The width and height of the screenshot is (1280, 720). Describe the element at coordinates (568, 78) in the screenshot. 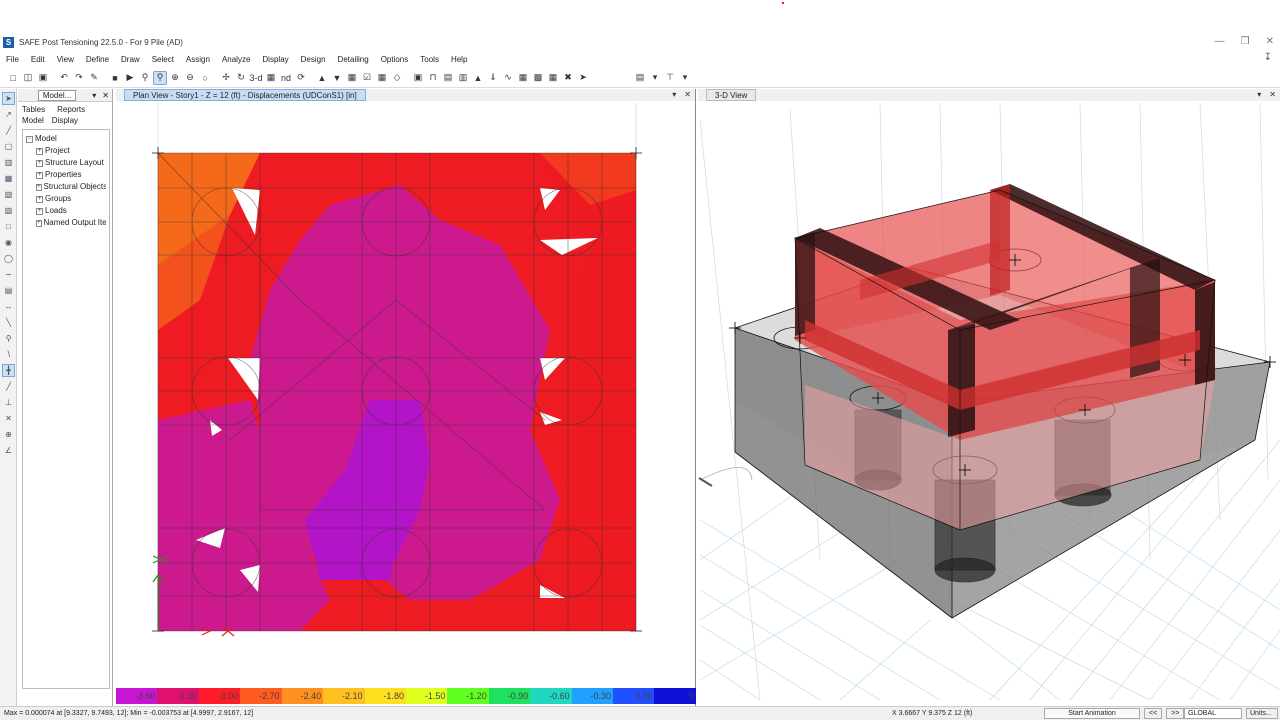

I see `filter-icon: ✖` at that location.